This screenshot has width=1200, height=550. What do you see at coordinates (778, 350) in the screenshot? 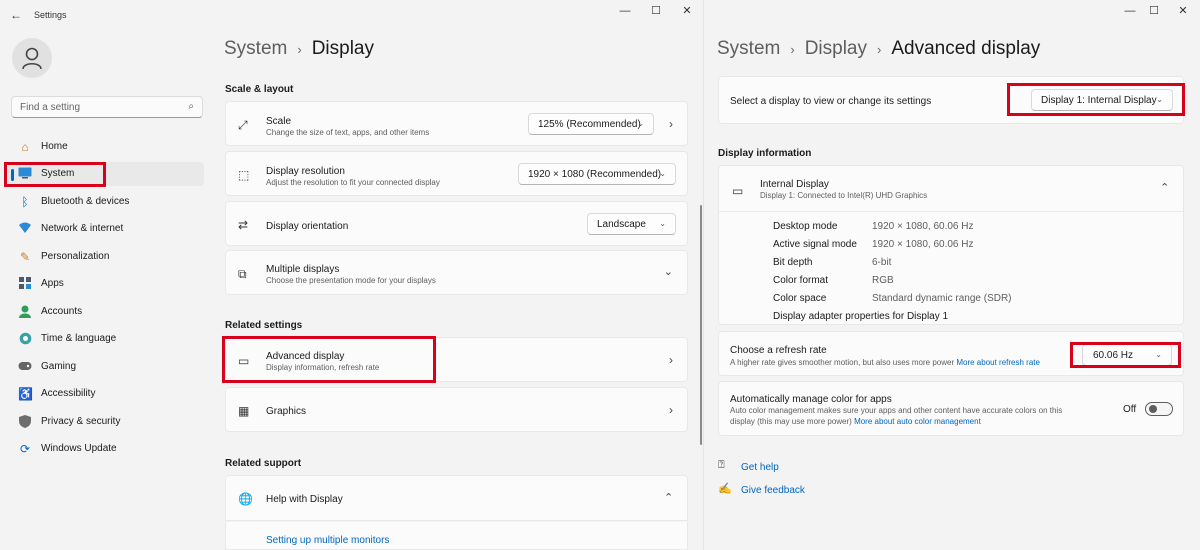
I see `card-title: Choose a refresh rate` at bounding box center [778, 350].